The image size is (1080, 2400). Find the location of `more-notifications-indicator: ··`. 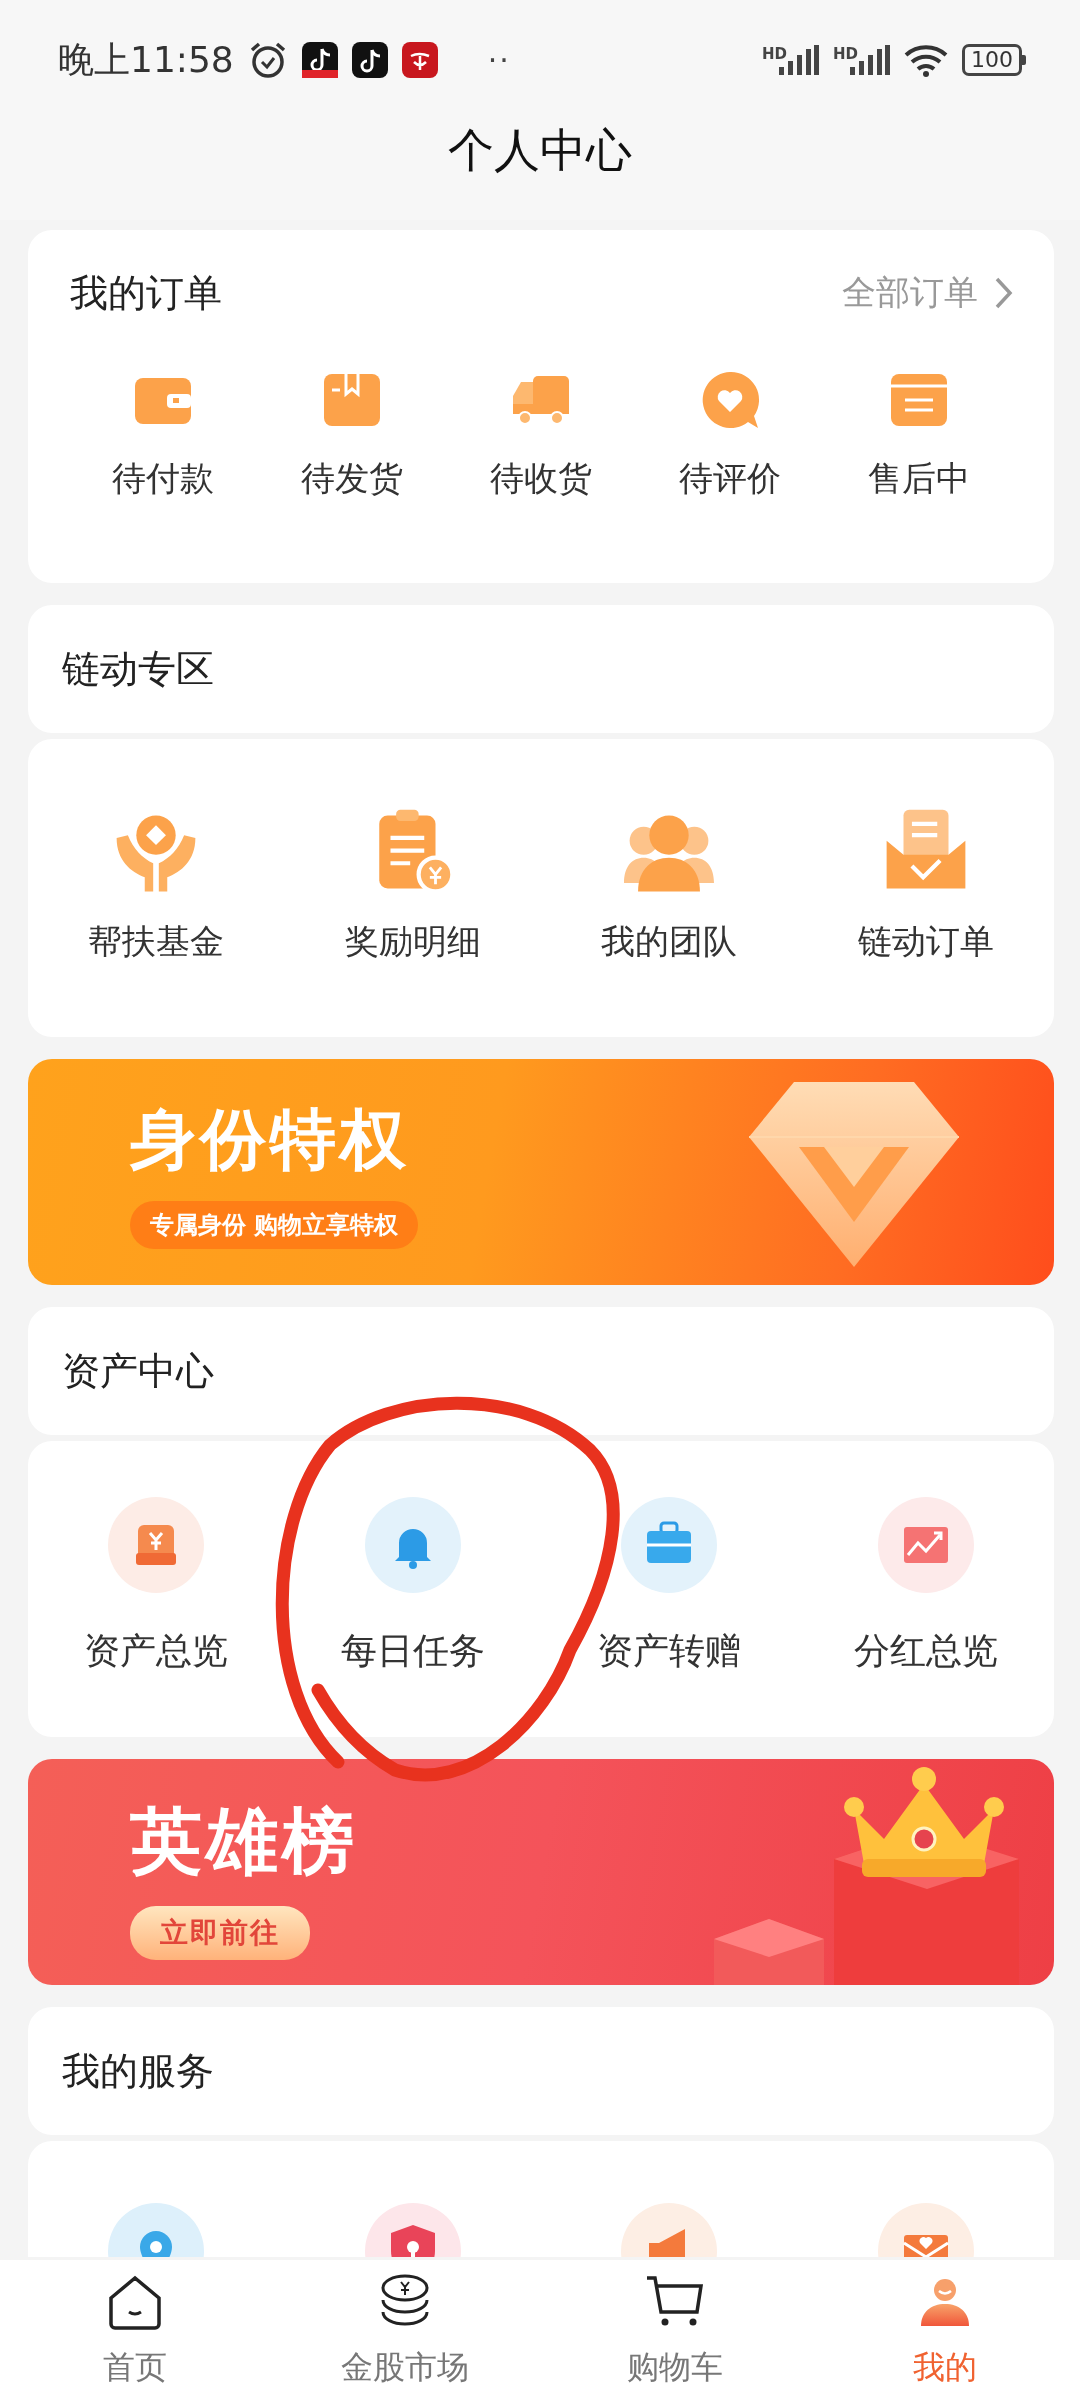

more-notifications-indicator: ·· is located at coordinates (499, 60).